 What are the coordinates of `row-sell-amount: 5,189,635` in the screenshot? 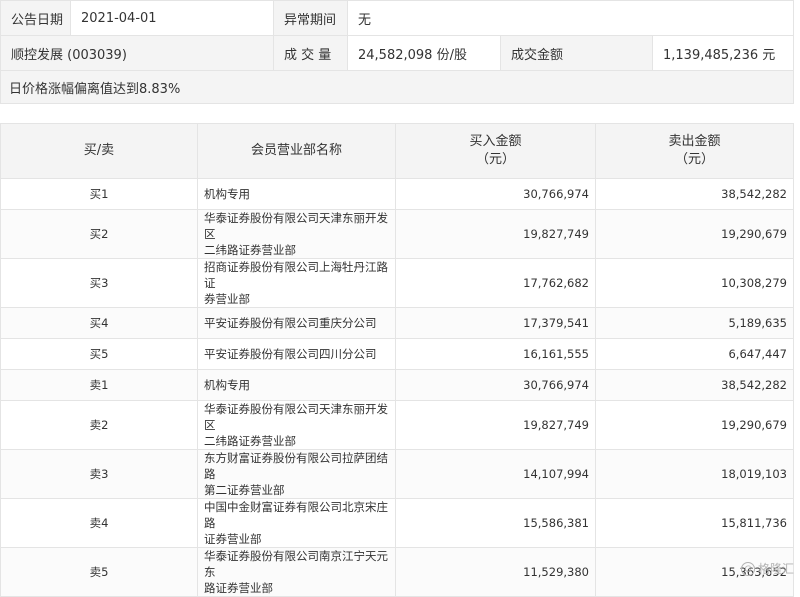 It's located at (694, 323).